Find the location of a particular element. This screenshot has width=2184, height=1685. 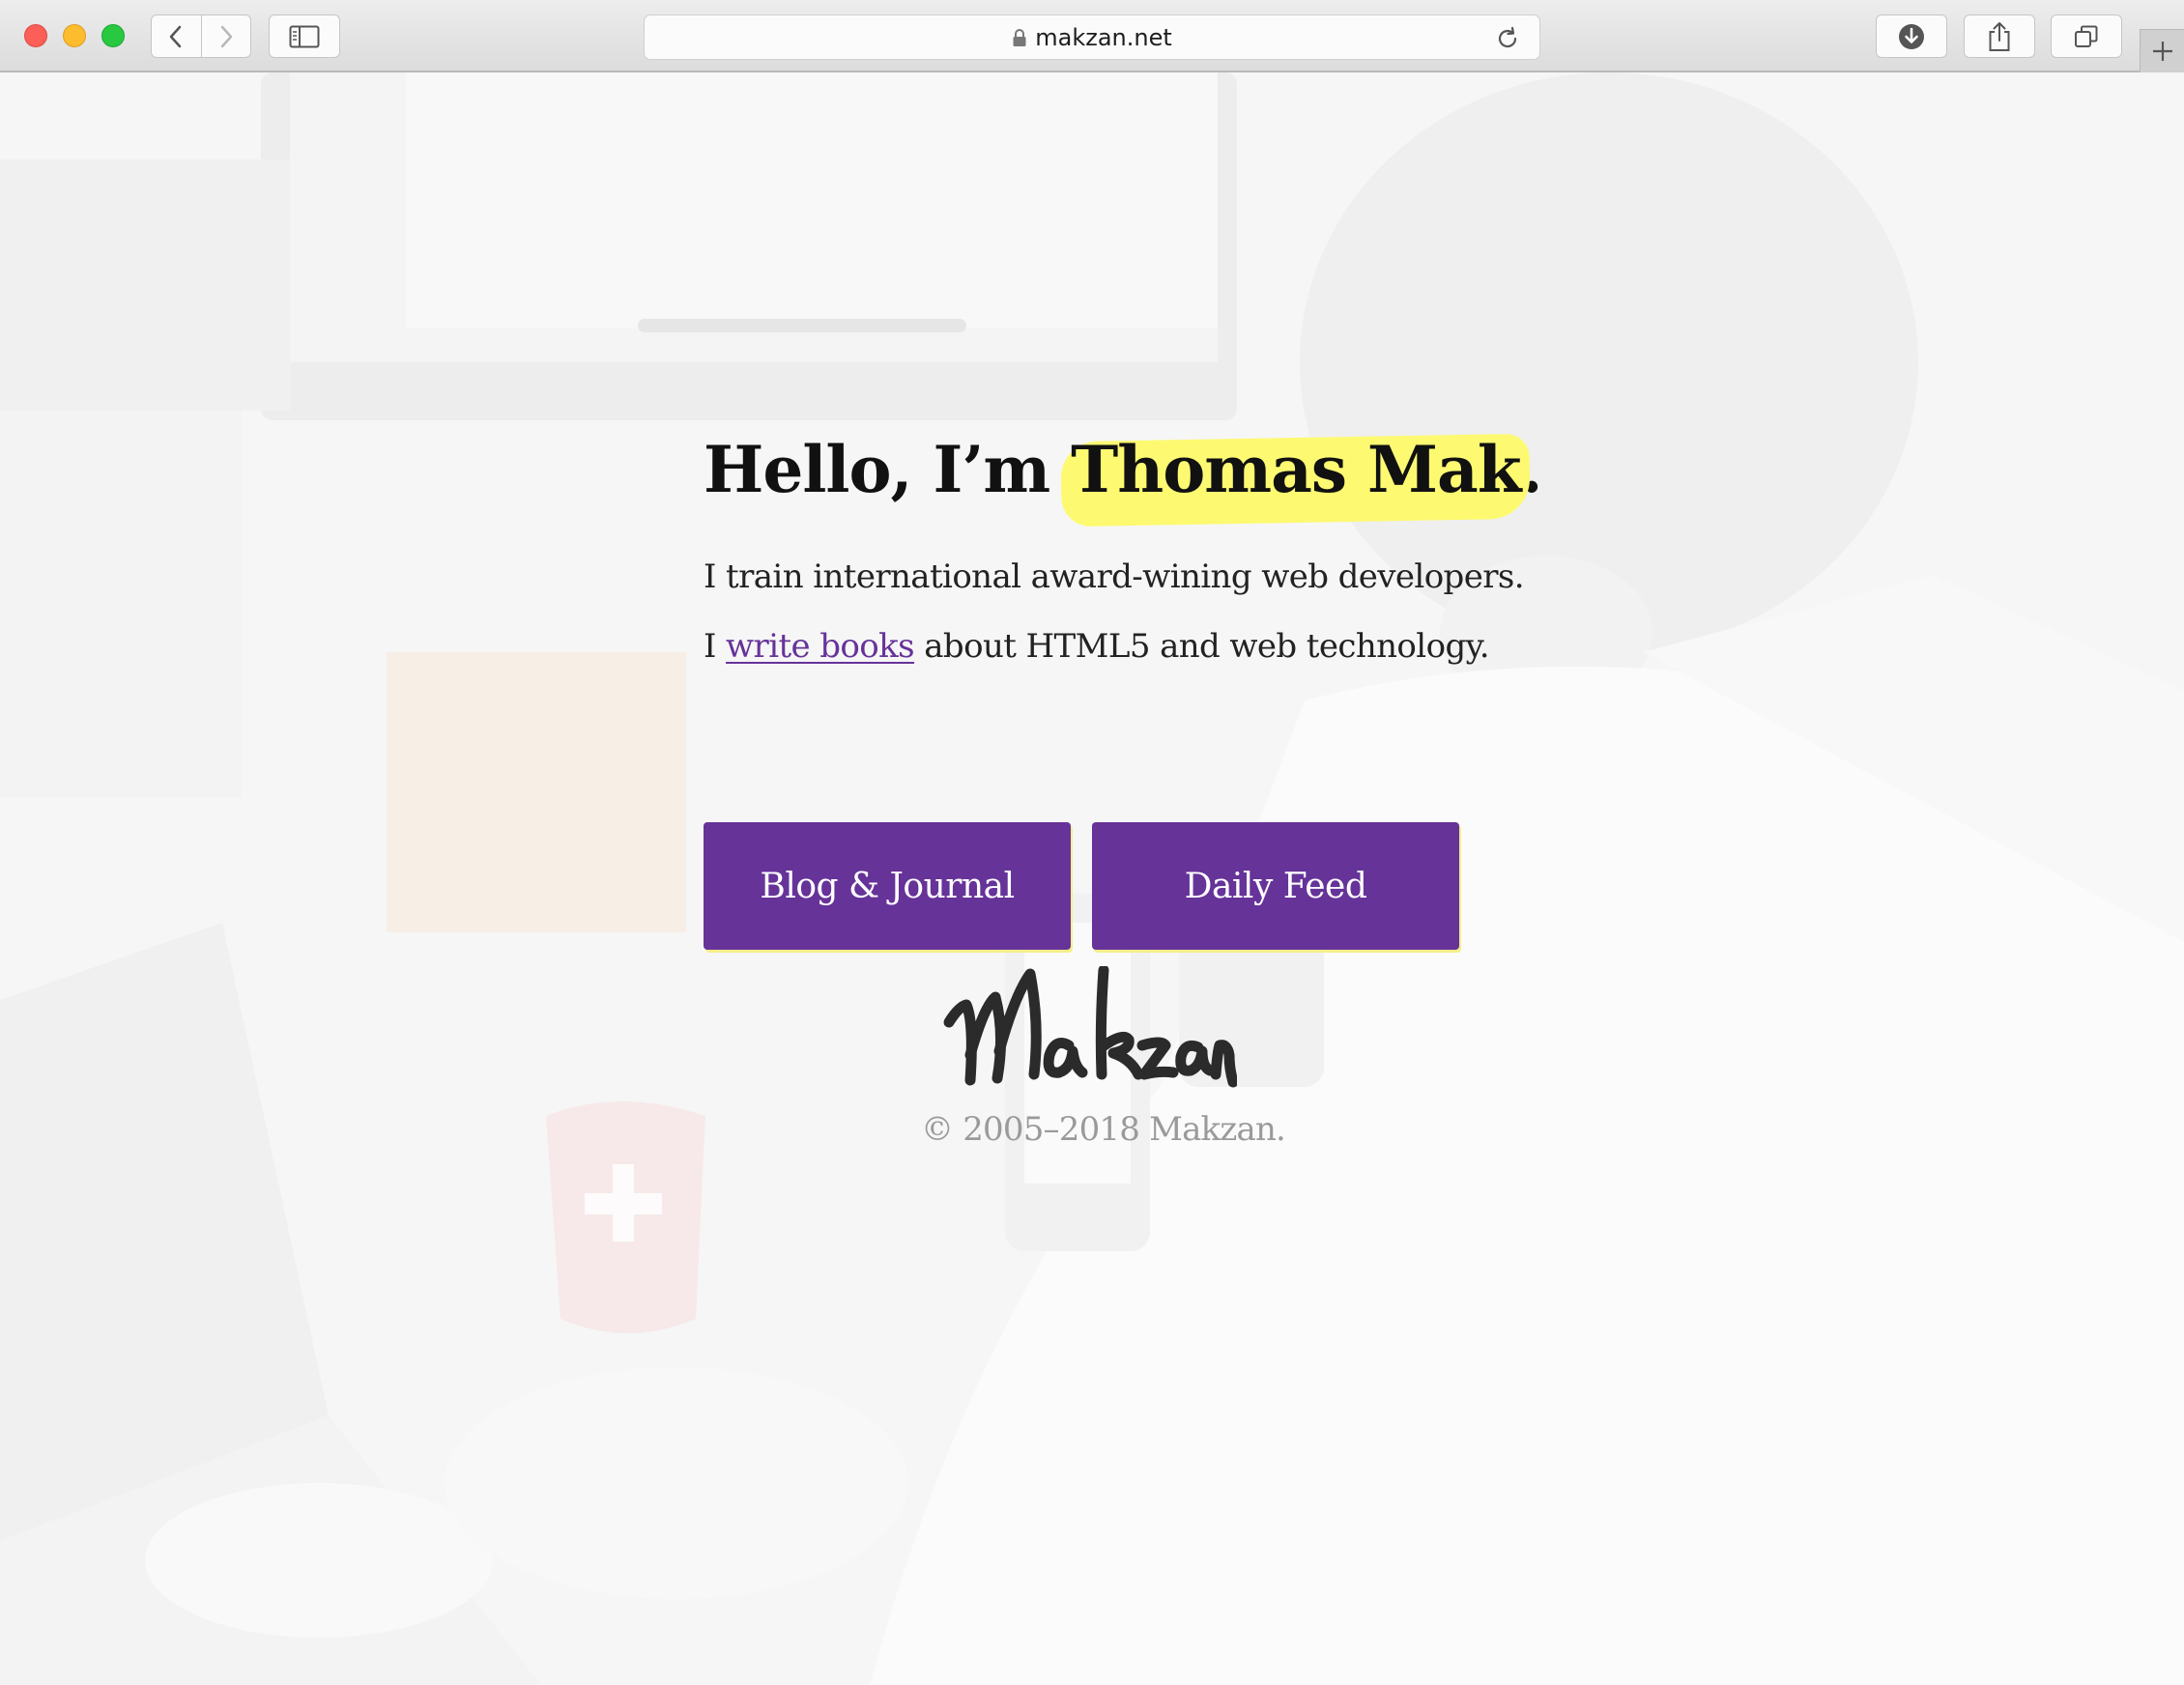

downloads-button is located at coordinates (1912, 36).